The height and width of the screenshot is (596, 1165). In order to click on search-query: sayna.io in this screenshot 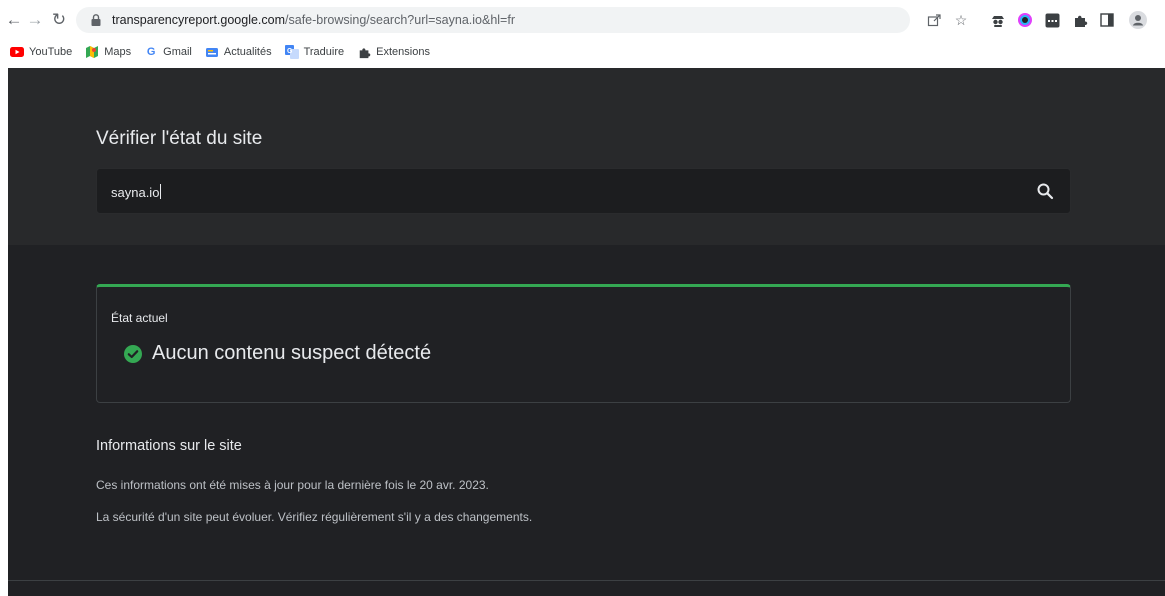, I will do `click(135, 192)`.